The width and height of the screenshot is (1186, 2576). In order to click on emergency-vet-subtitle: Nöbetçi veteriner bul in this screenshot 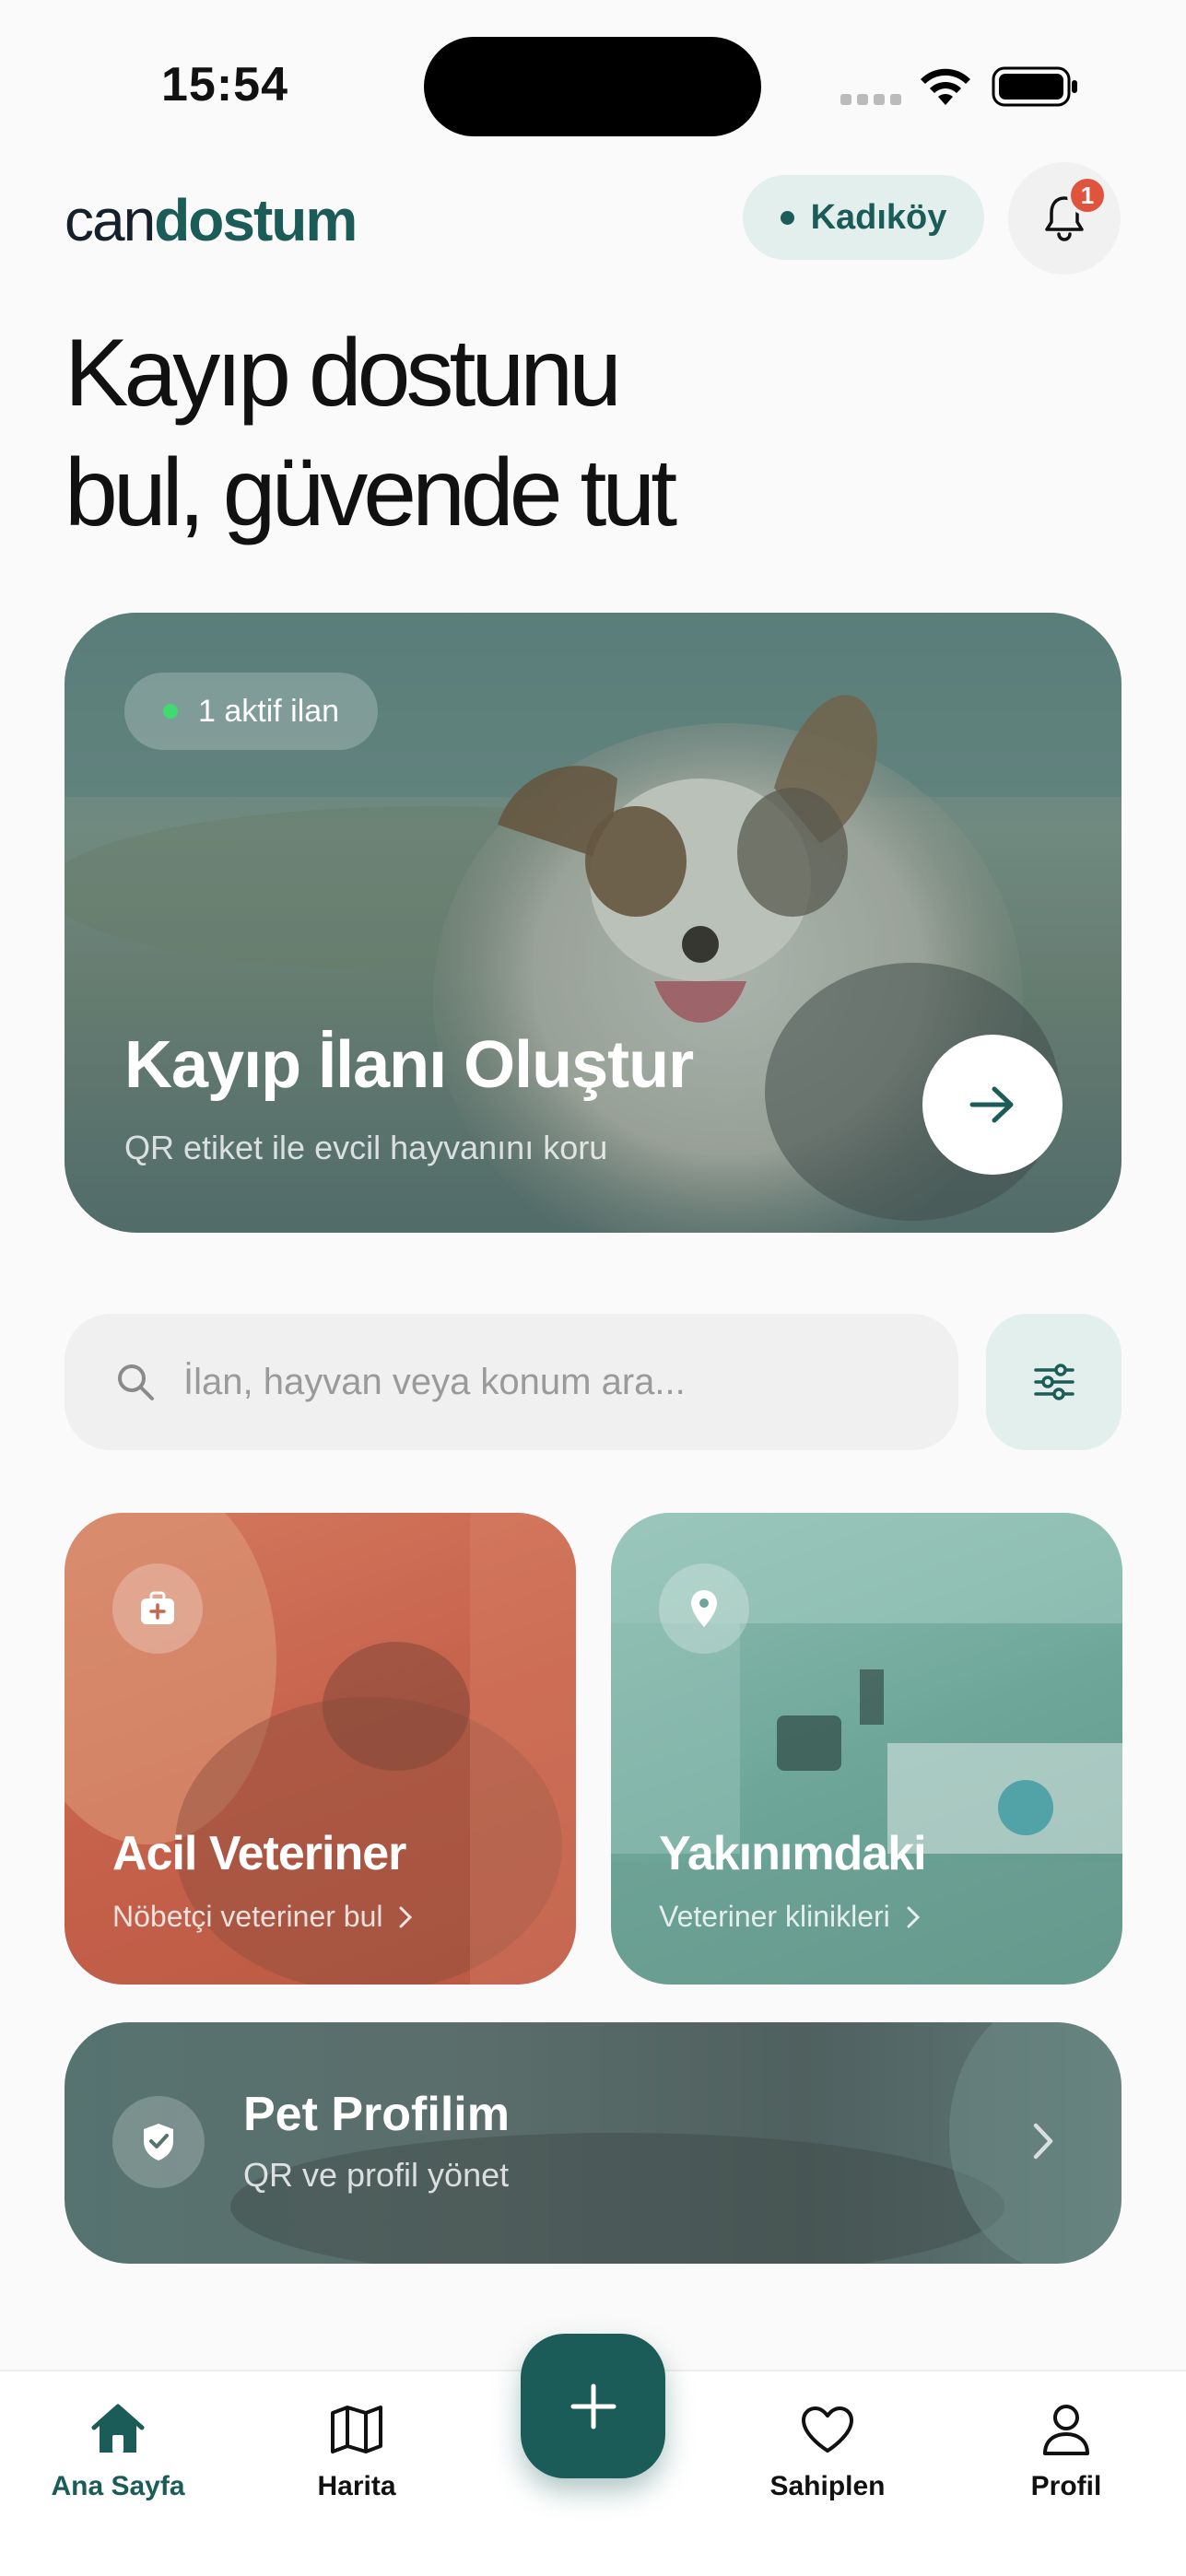, I will do `click(262, 1917)`.